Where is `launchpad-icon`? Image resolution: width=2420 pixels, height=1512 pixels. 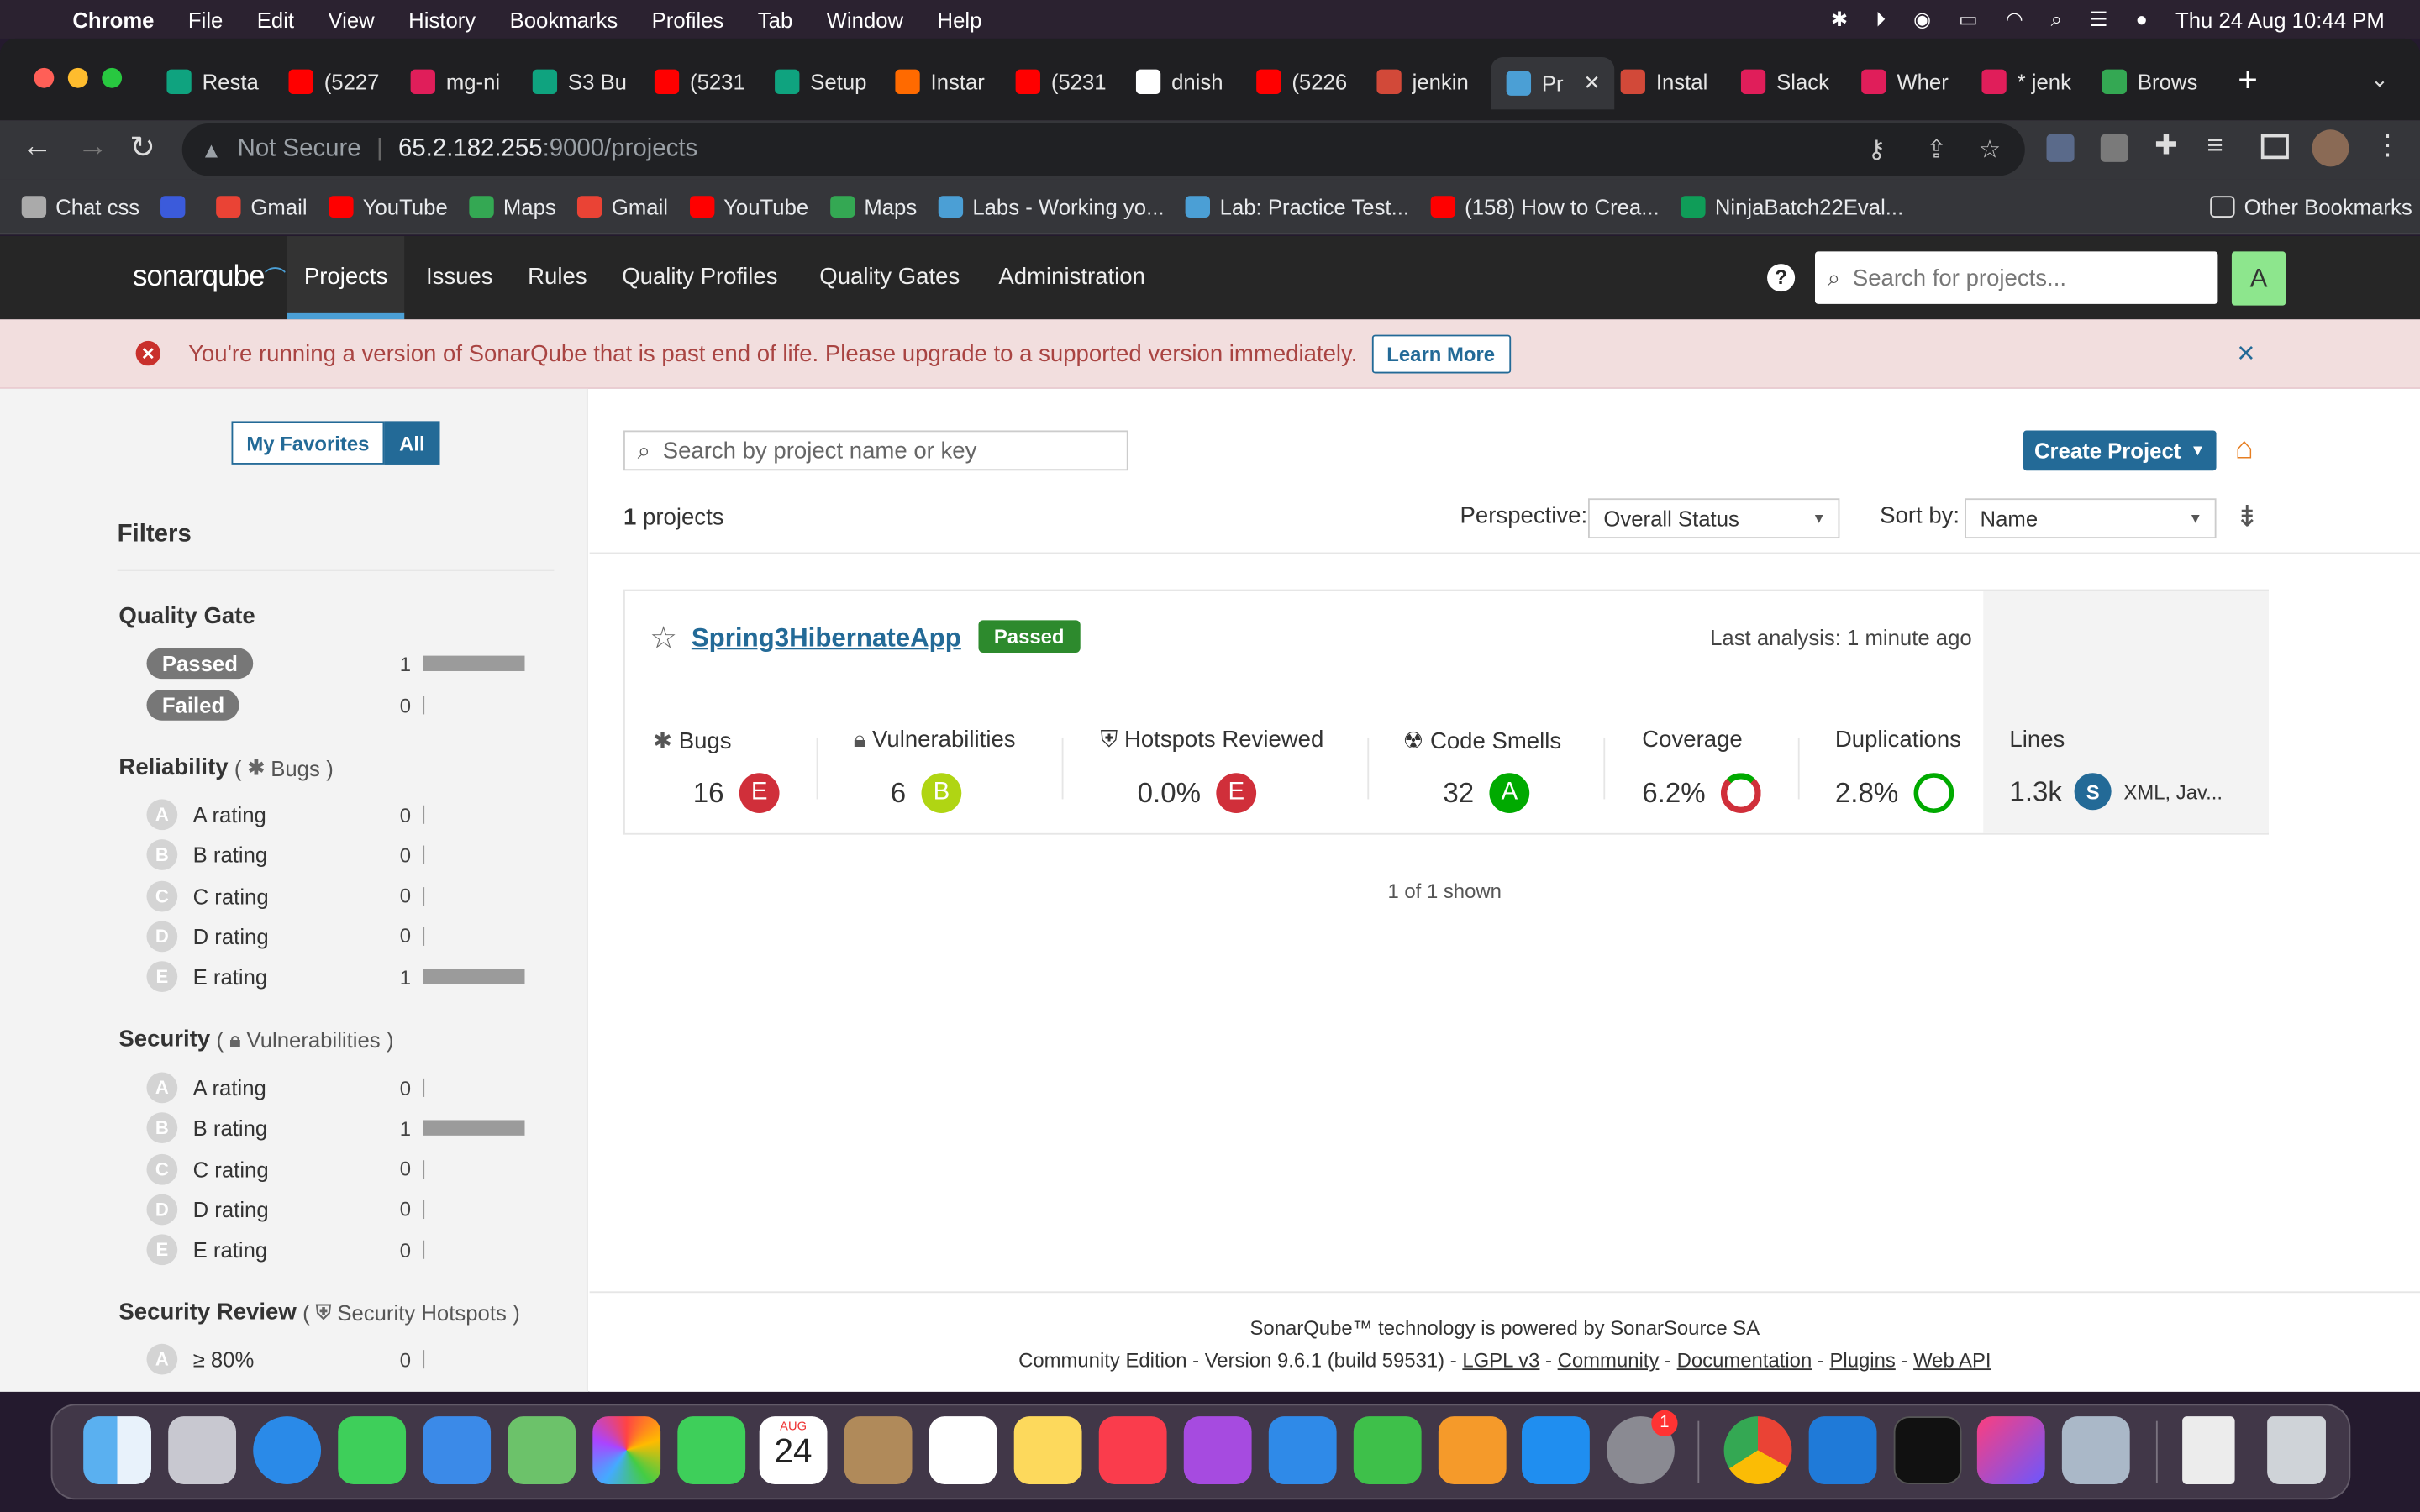 launchpad-icon is located at coordinates (202, 1450).